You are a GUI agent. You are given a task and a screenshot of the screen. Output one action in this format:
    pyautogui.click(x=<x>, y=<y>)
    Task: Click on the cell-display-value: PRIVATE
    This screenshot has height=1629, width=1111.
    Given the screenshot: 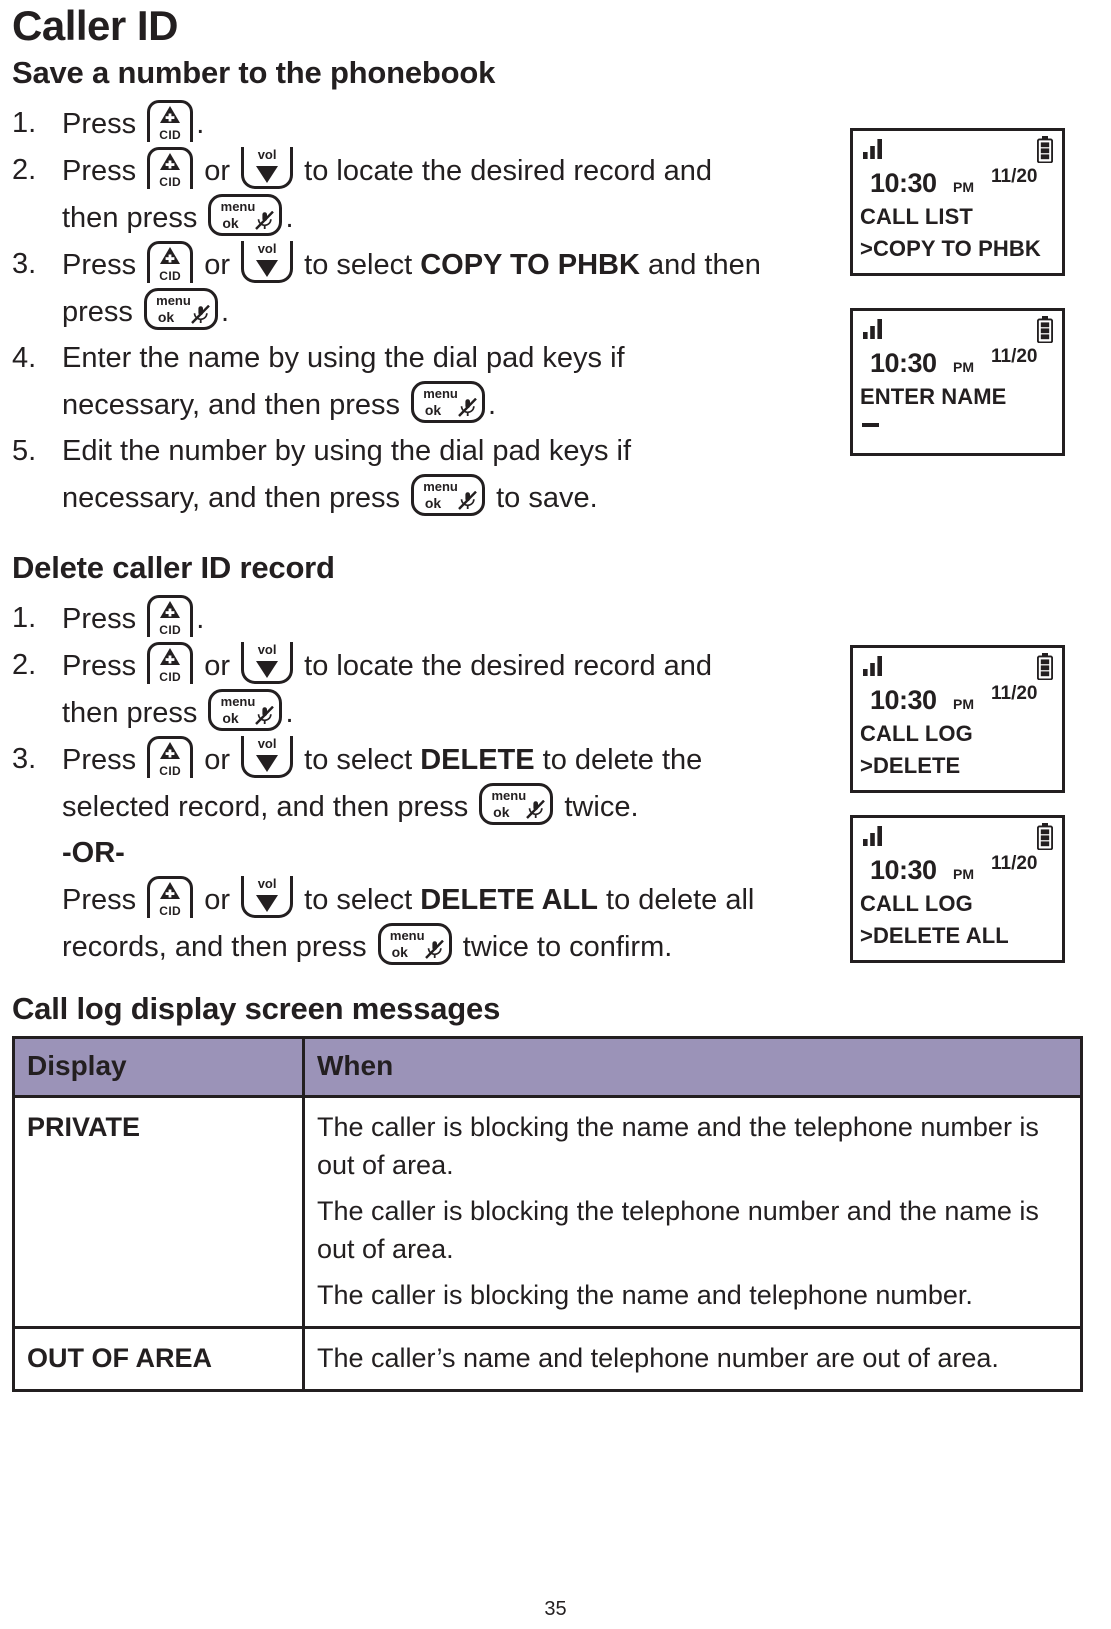 What is the action you would take?
    pyautogui.click(x=158, y=1212)
    